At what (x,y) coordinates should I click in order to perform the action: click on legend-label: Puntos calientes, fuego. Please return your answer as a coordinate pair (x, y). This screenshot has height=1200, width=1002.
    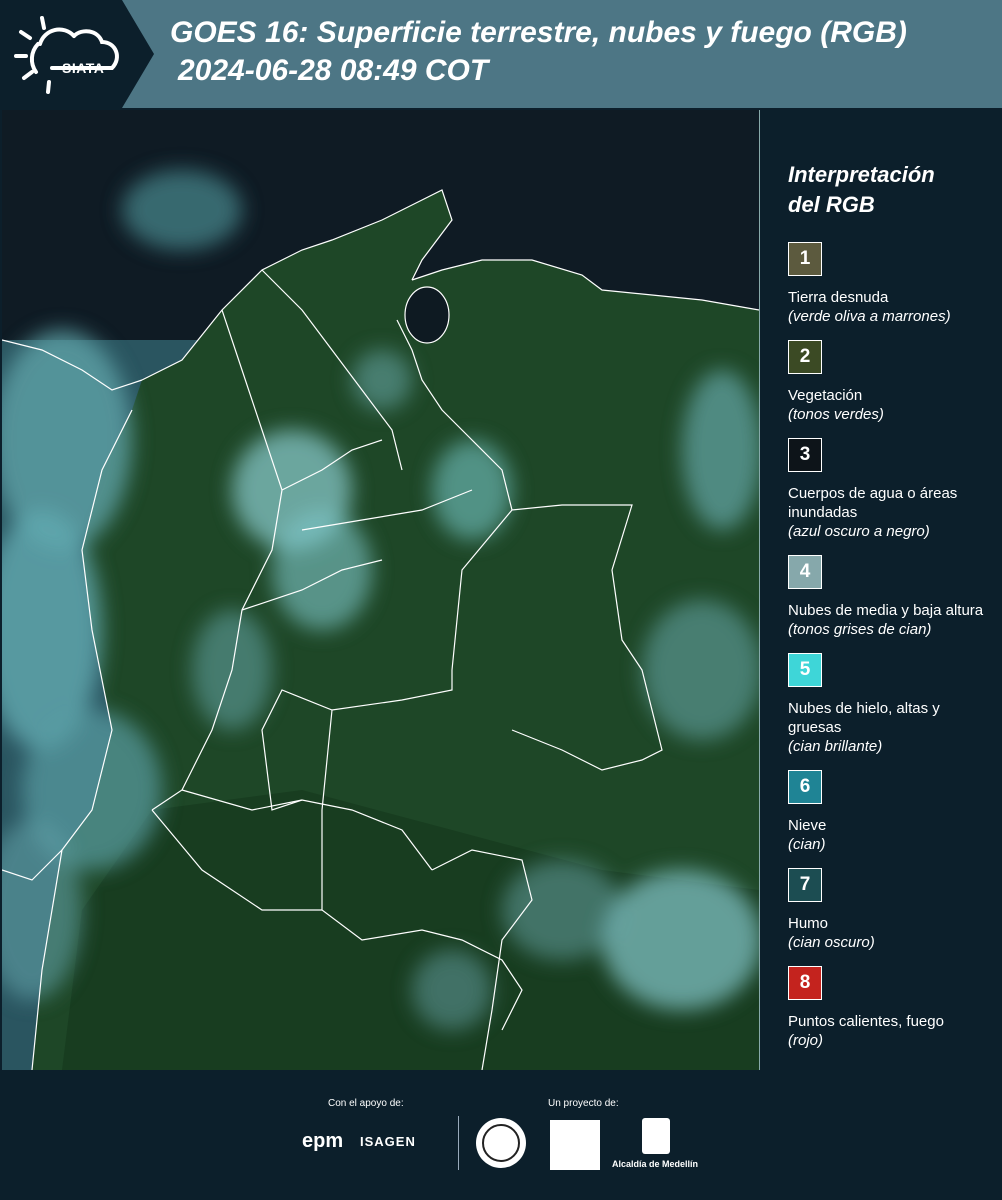
    Looking at the image, I should click on (866, 1021).